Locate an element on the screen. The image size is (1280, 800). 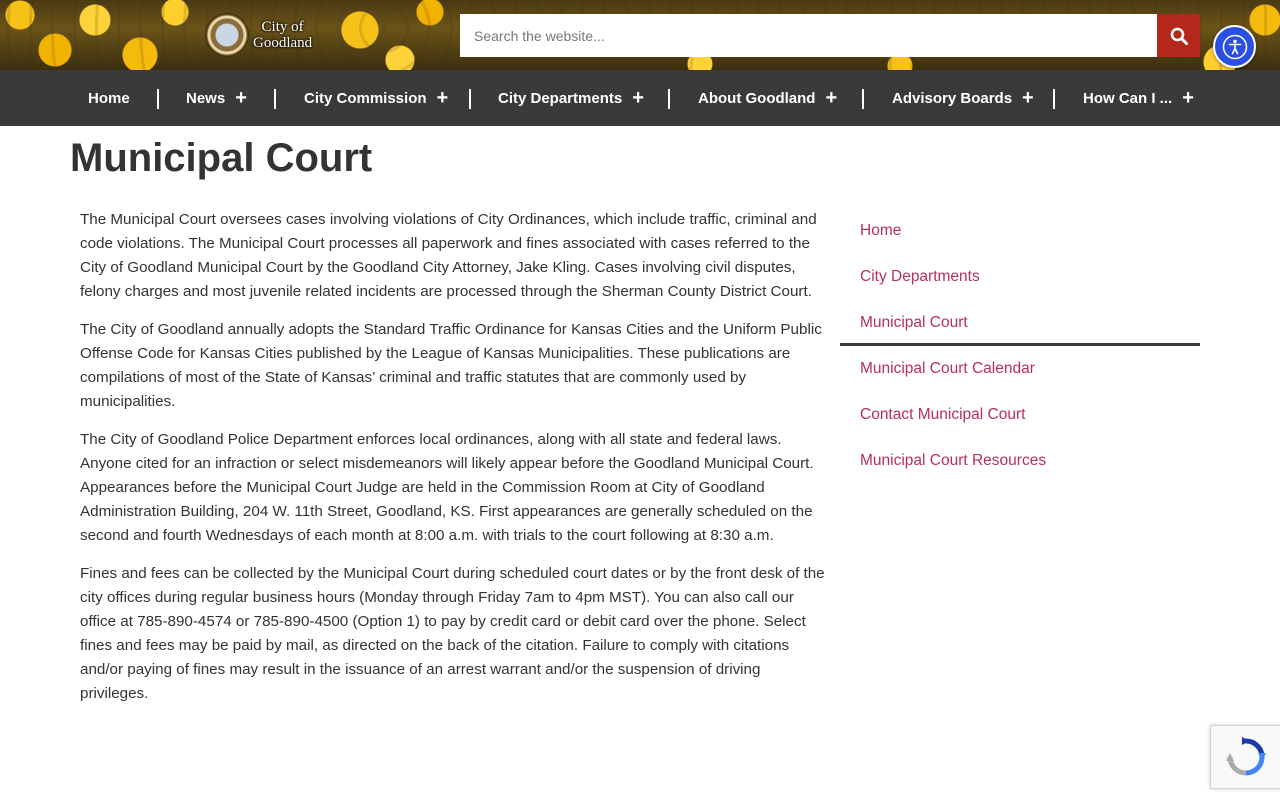
nav-item-label: Home is located at coordinates (109, 98).